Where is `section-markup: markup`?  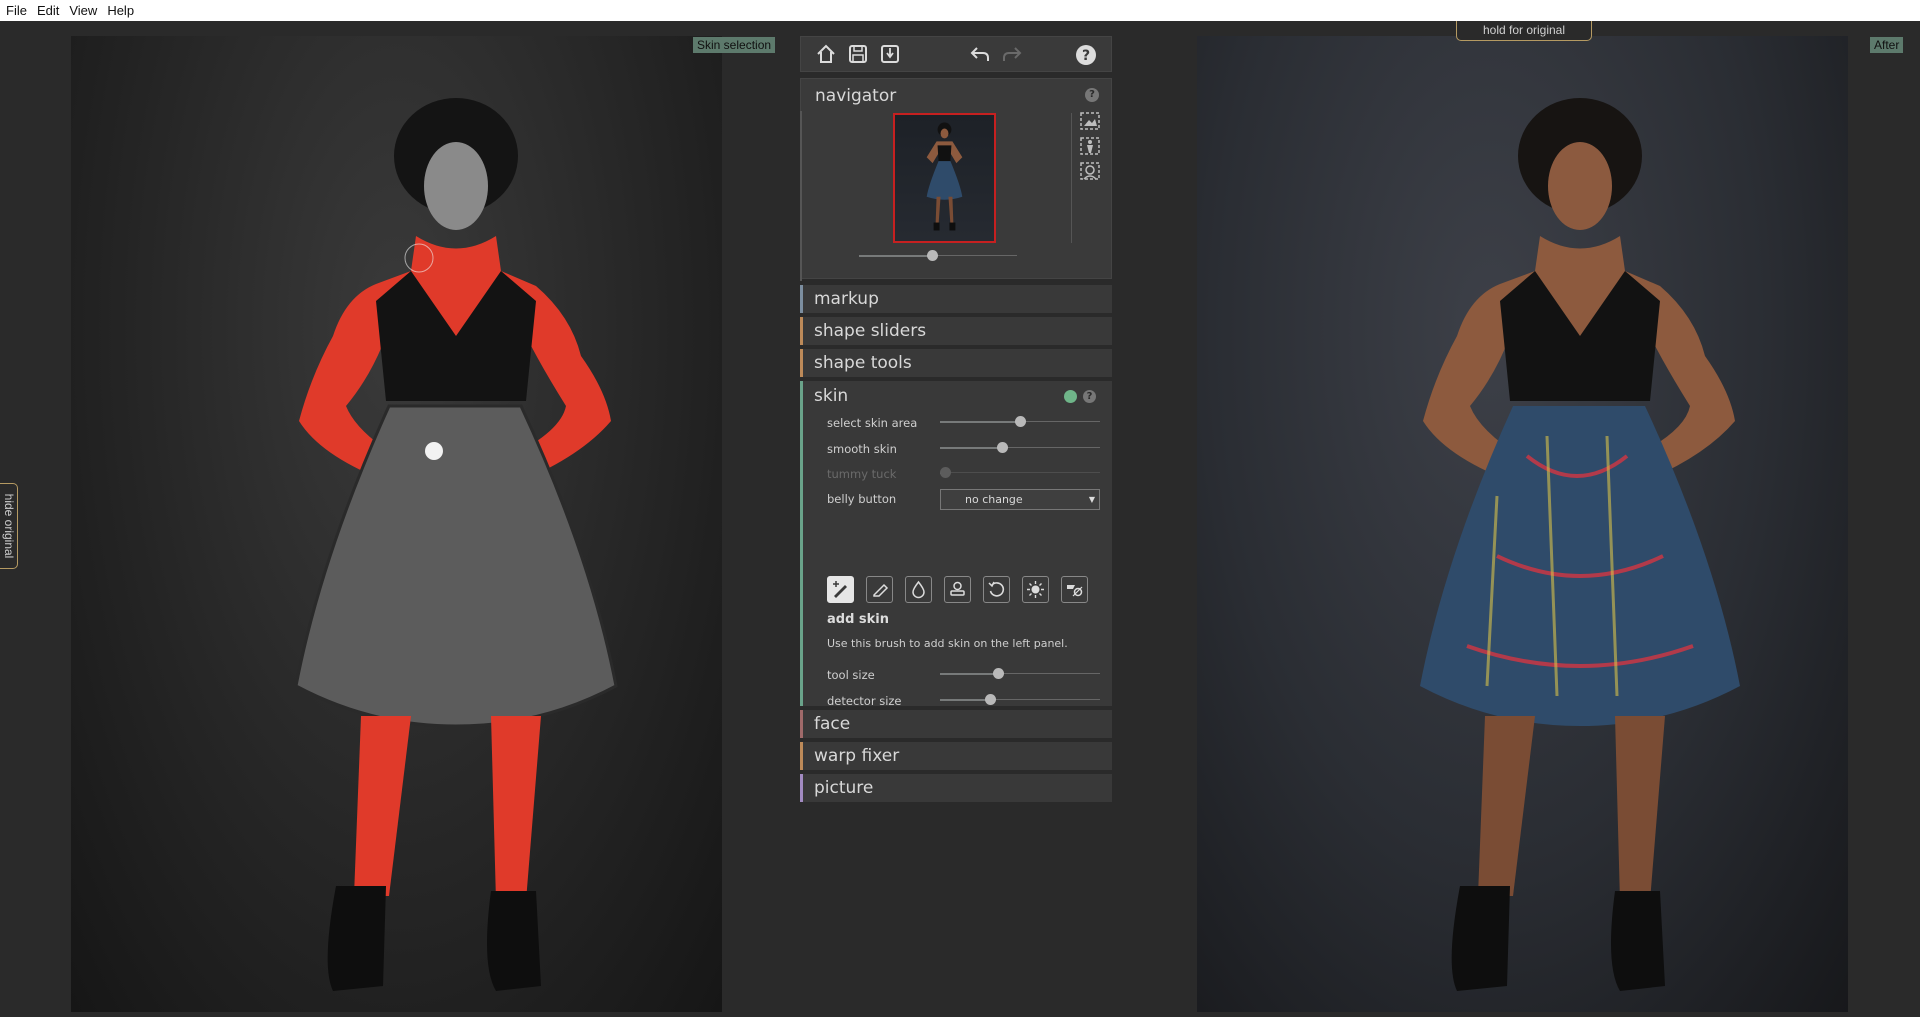 section-markup: markup is located at coordinates (956, 299).